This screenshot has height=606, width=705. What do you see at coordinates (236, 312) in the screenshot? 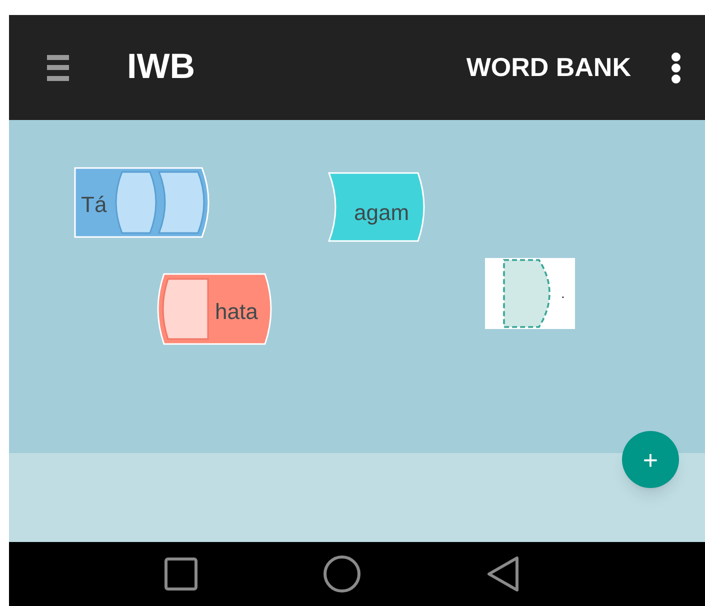
I see `block-label: hata` at bounding box center [236, 312].